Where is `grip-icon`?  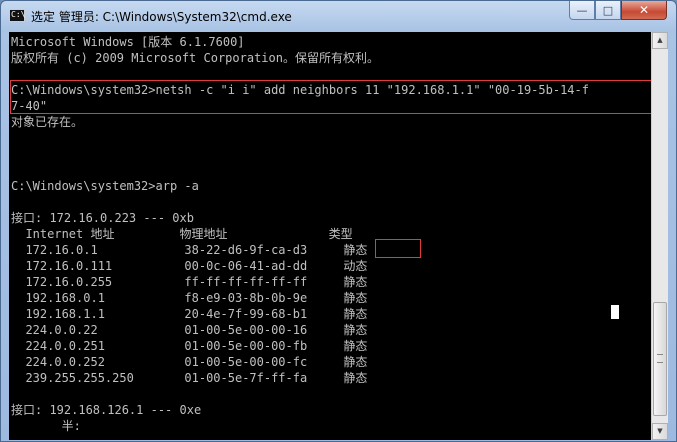
grip-icon is located at coordinates (660, 358).